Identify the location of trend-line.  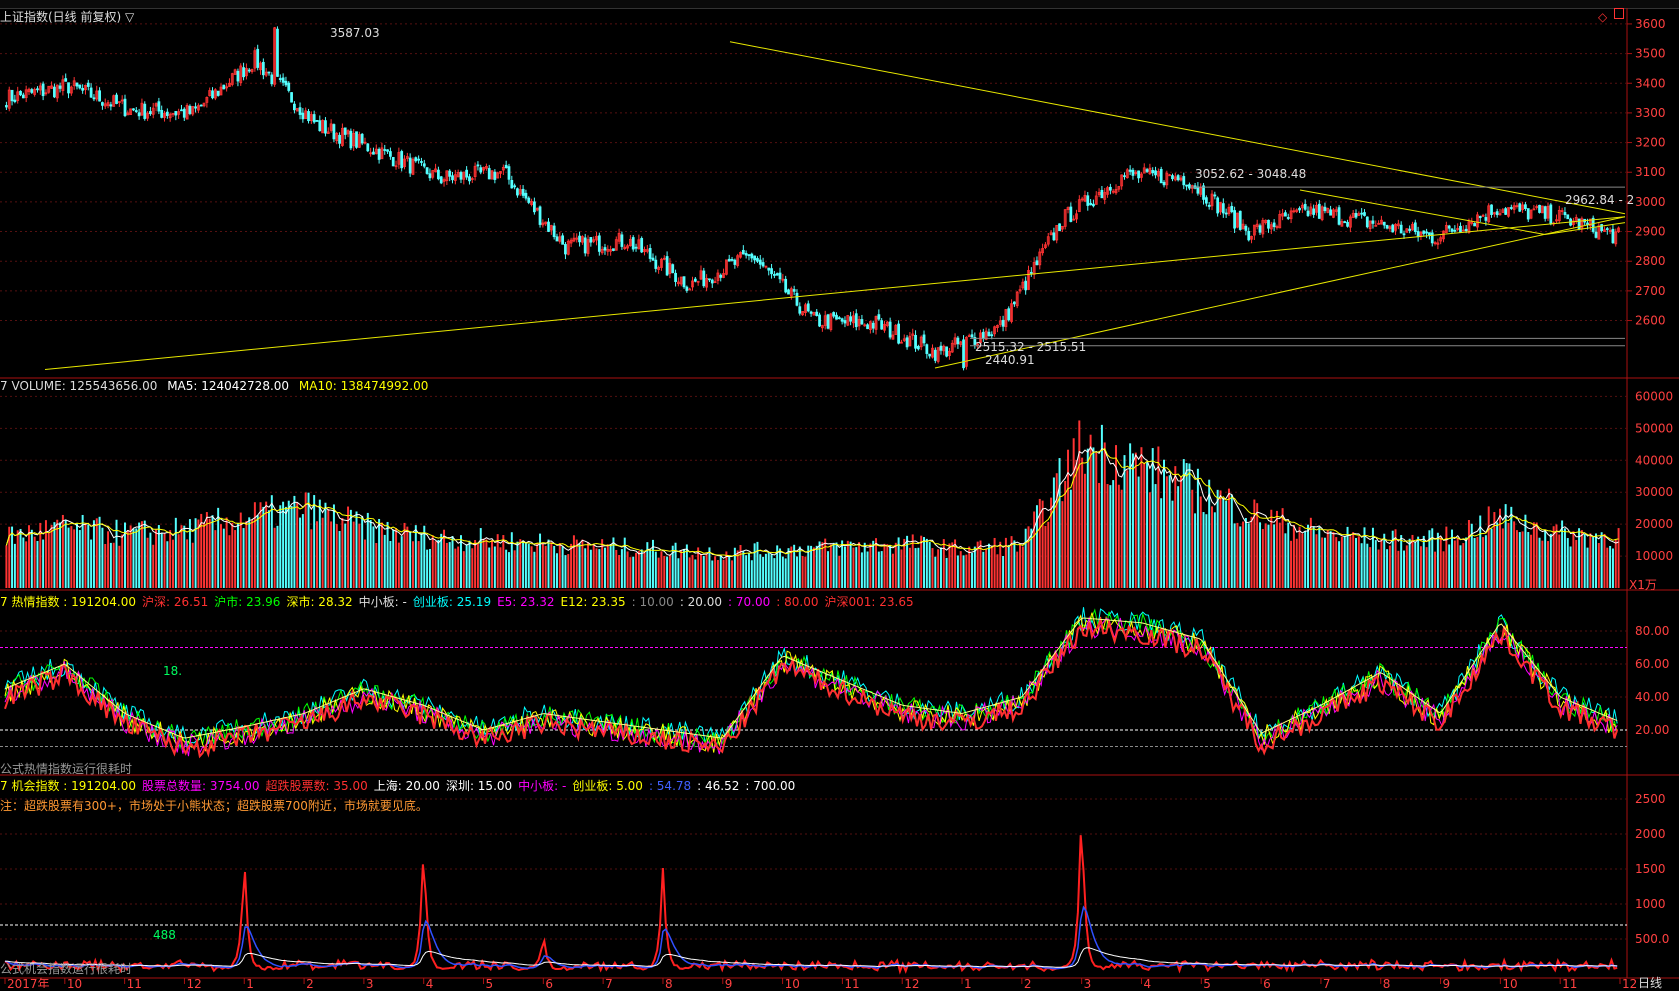
(835, 293).